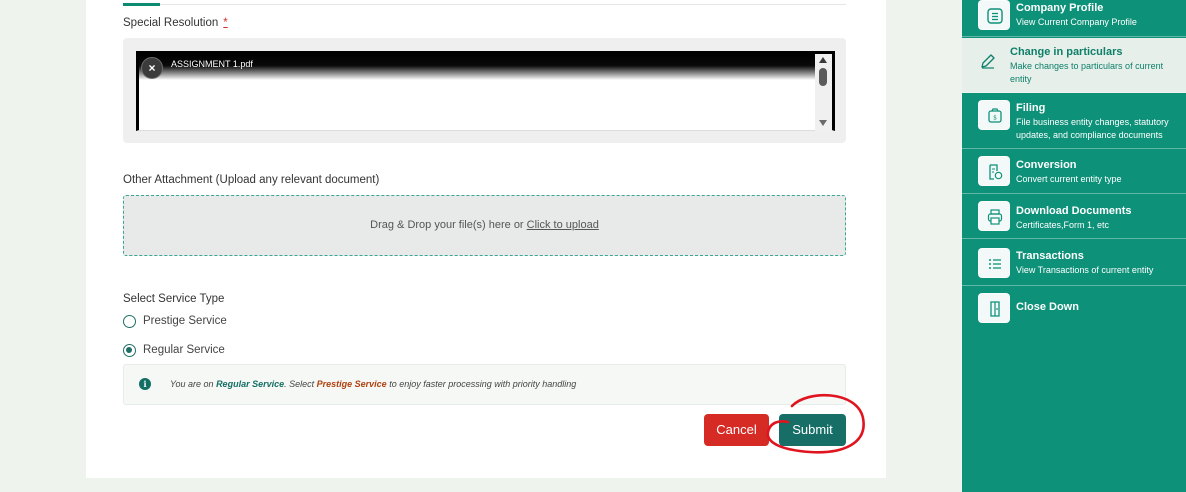 This screenshot has height=492, width=1186. What do you see at coordinates (184, 350) in the screenshot?
I see `regular-service-label: Regular Service` at bounding box center [184, 350].